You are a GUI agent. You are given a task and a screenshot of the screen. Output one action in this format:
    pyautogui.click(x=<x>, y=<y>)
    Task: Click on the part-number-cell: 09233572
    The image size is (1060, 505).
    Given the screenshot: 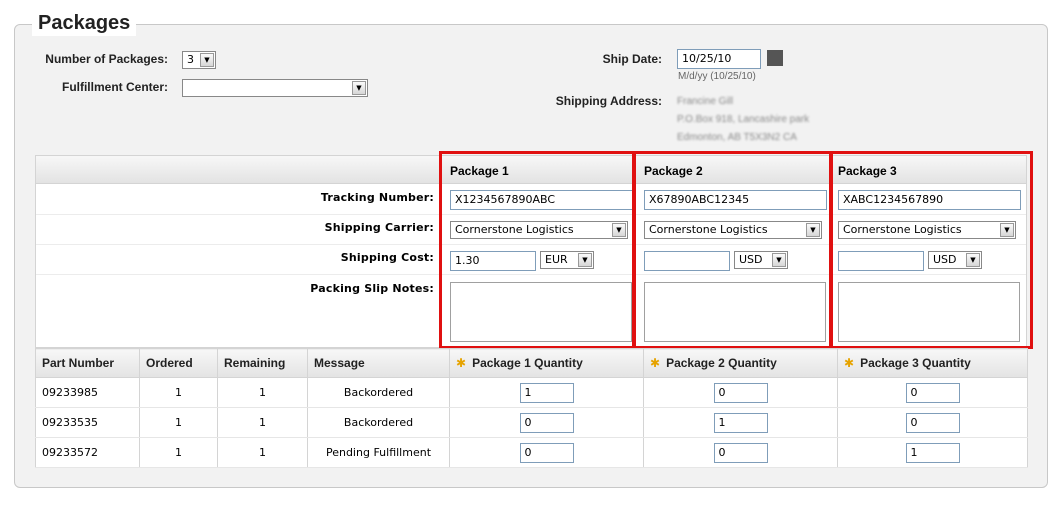 What is the action you would take?
    pyautogui.click(x=87, y=452)
    